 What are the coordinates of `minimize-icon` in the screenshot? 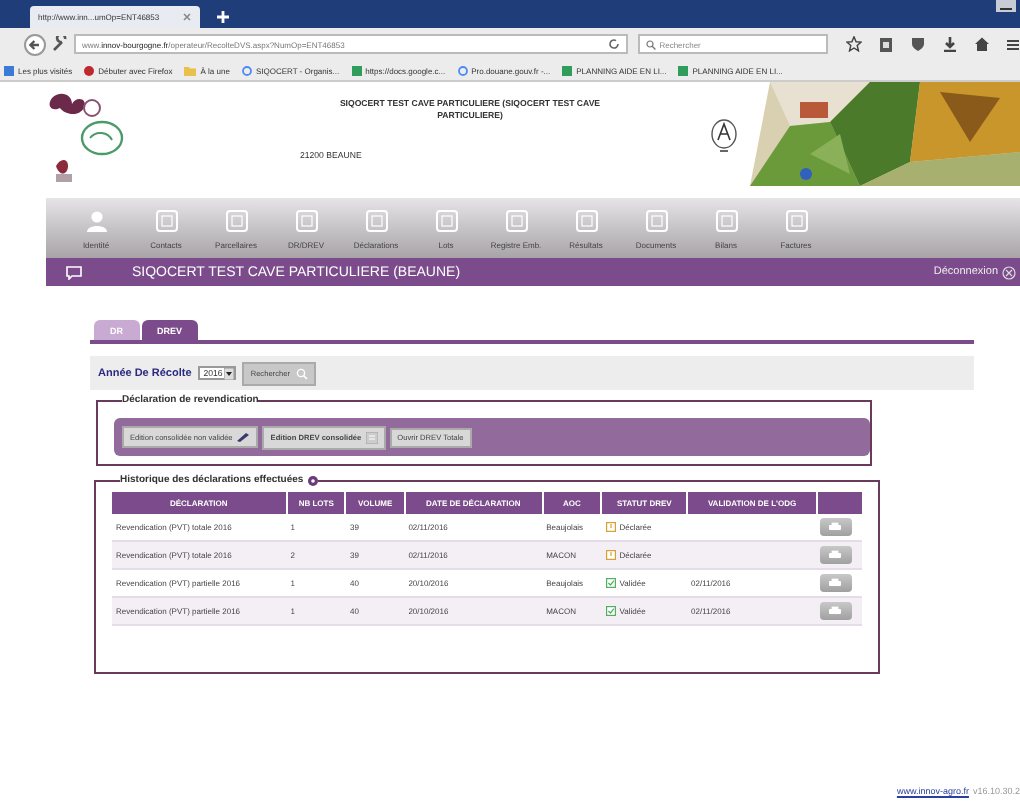 It's located at (1006, 6).